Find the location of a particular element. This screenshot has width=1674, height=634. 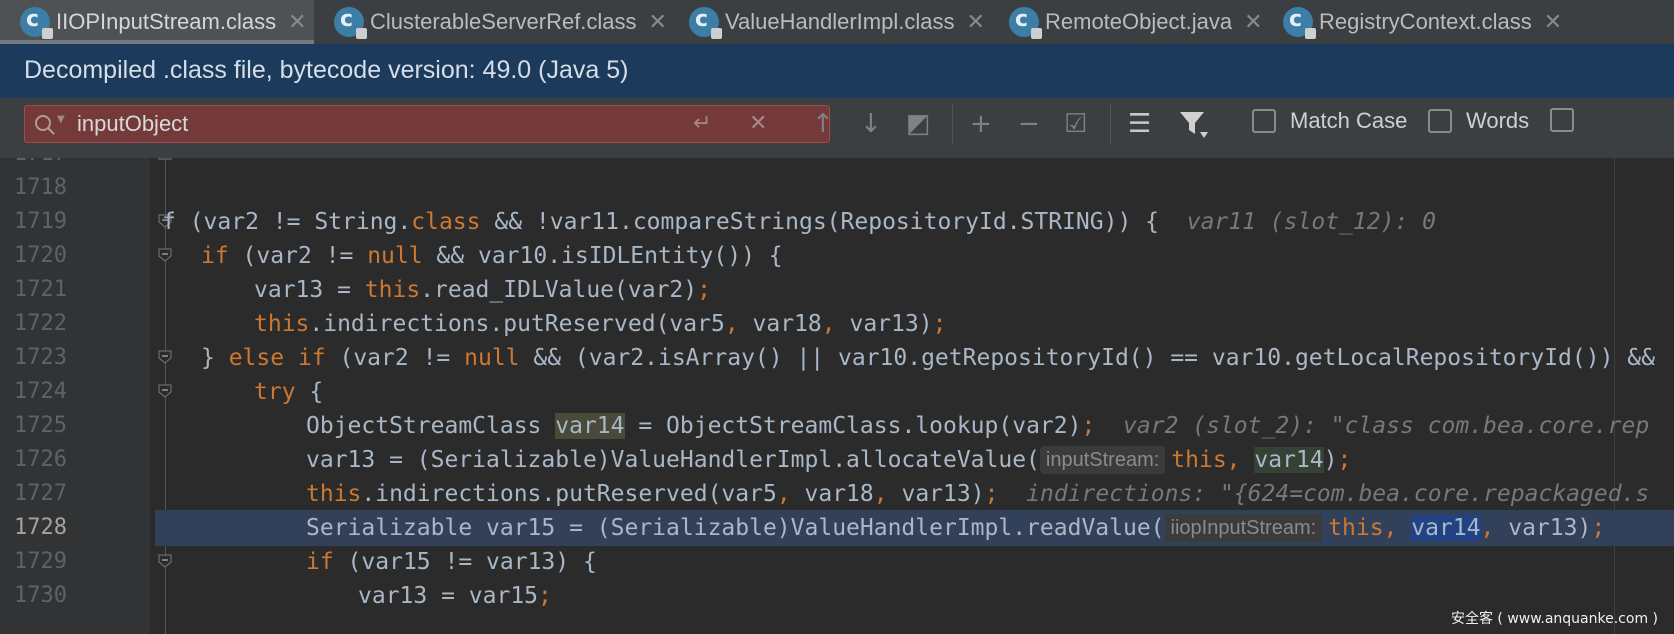

remove-occurrence-icon: − is located at coordinates (1029, 124).